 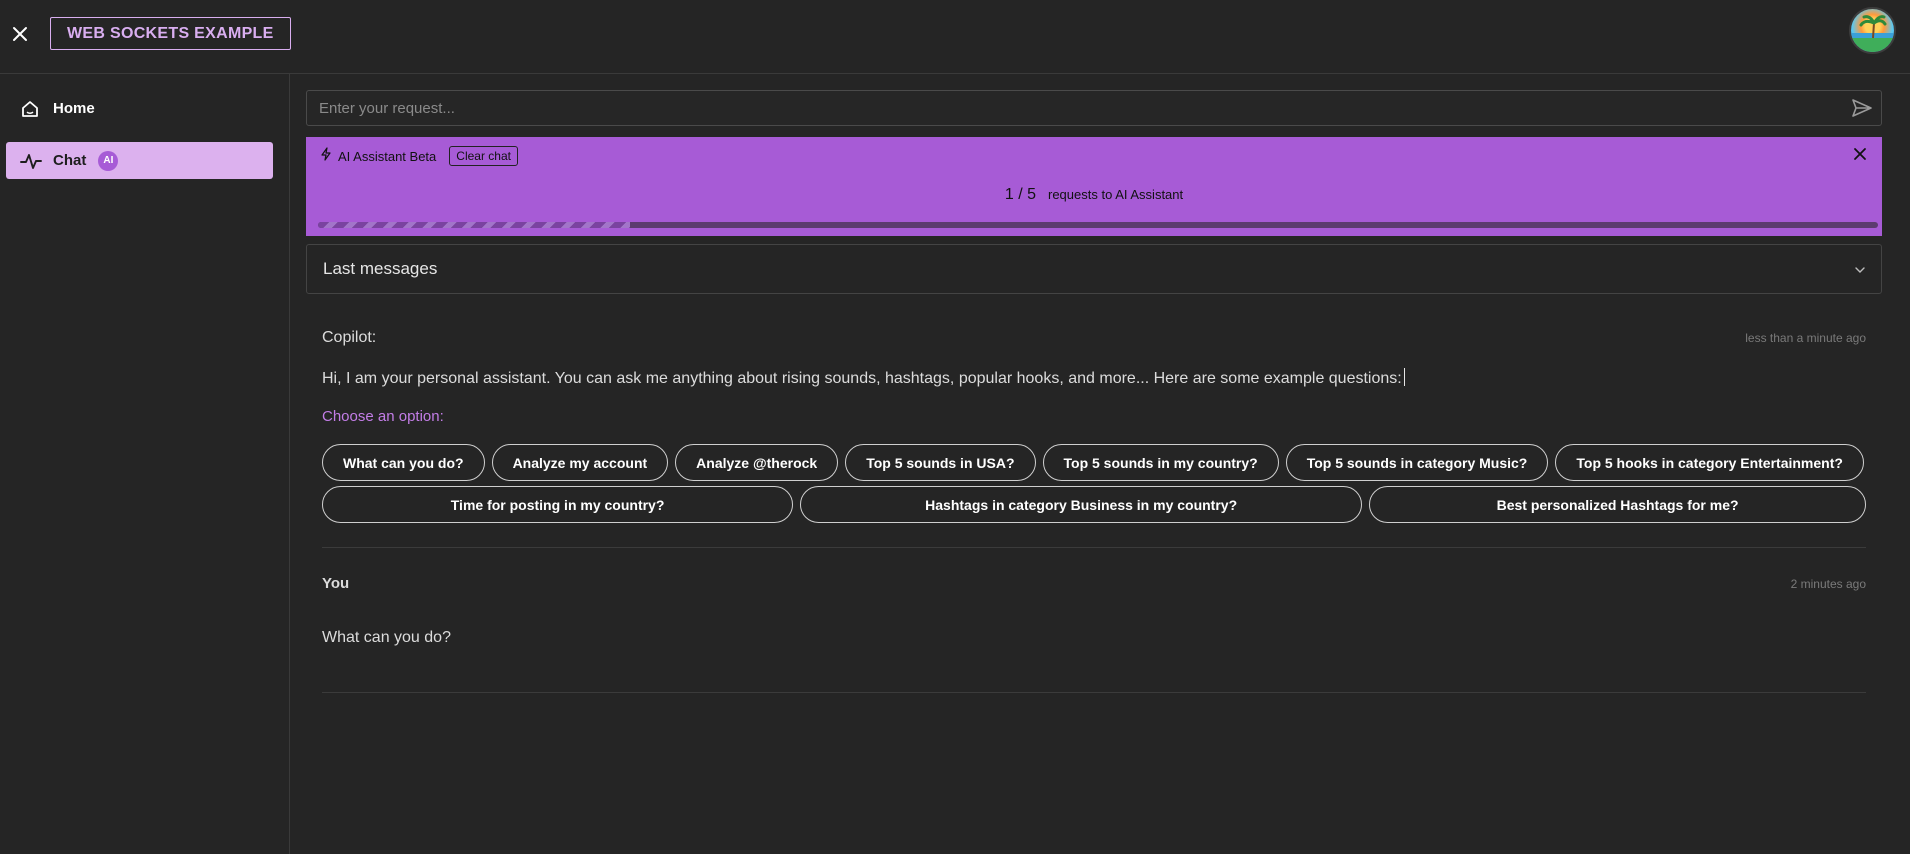 What do you see at coordinates (1863, 109) in the screenshot?
I see `send-icon` at bounding box center [1863, 109].